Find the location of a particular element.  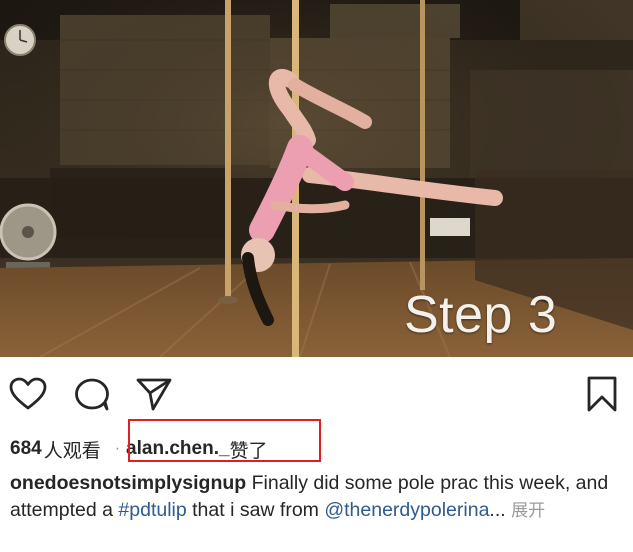

caption-username: onedoesnotsimplysignup is located at coordinates (128, 483).